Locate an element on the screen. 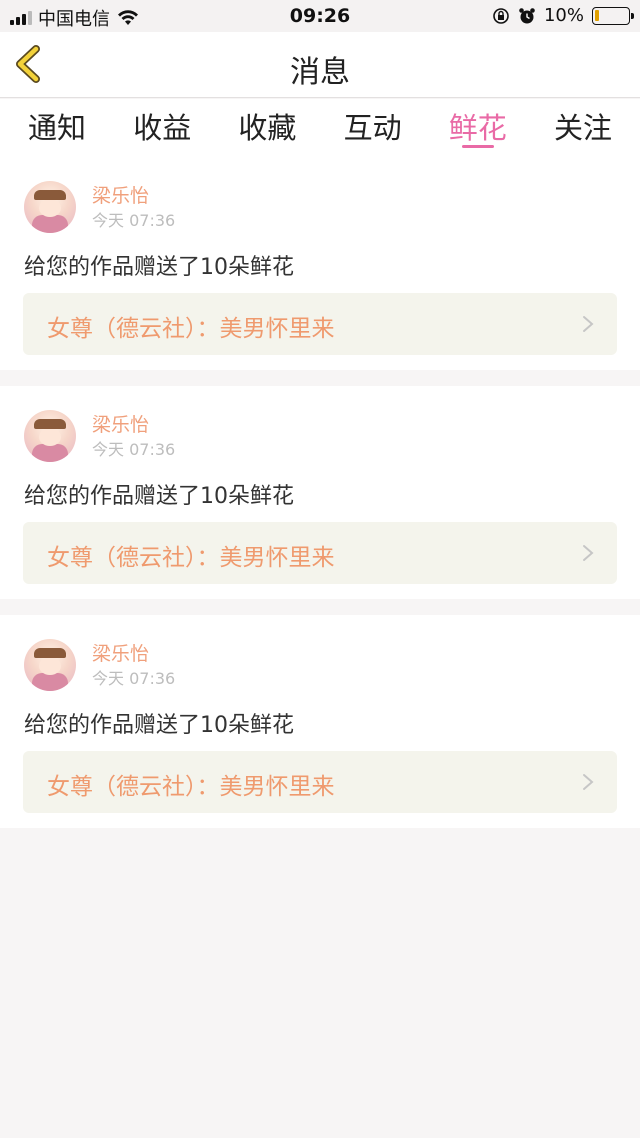 The image size is (640, 1138). battery-icon is located at coordinates (613, 15).